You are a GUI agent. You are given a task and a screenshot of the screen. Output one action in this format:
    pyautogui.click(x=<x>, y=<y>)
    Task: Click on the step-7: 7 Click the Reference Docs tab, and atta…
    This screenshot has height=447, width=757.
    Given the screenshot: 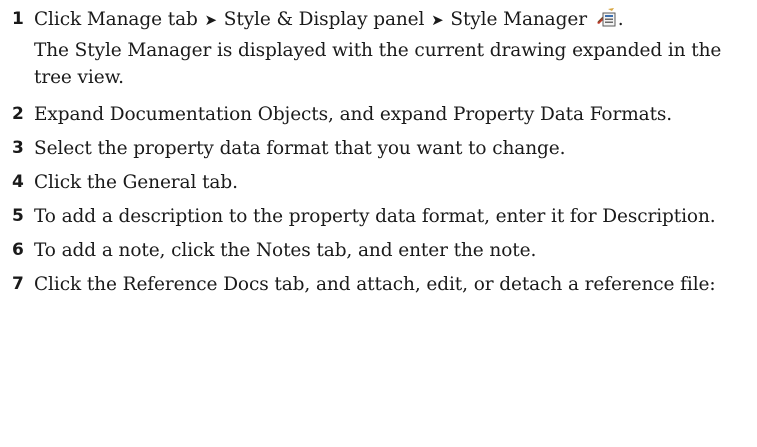 What is the action you would take?
    pyautogui.click(x=382, y=284)
    